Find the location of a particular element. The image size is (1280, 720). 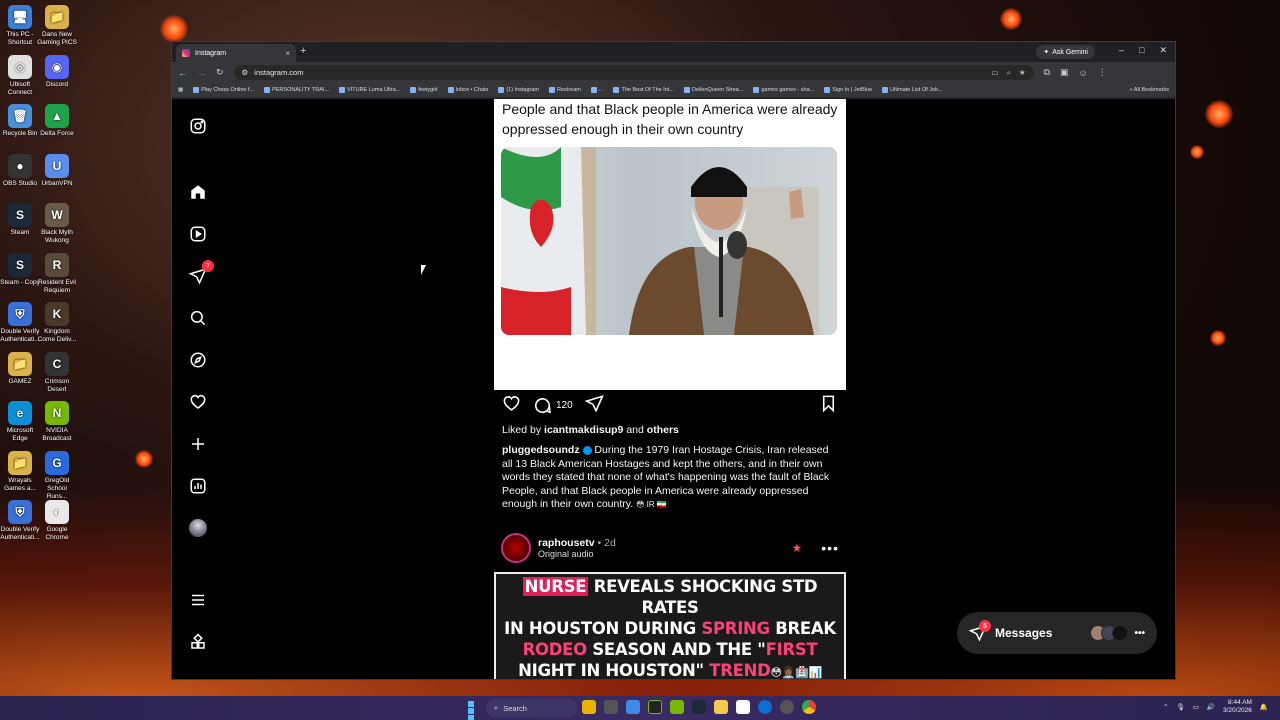

start-button is located at coordinates (474, 710).